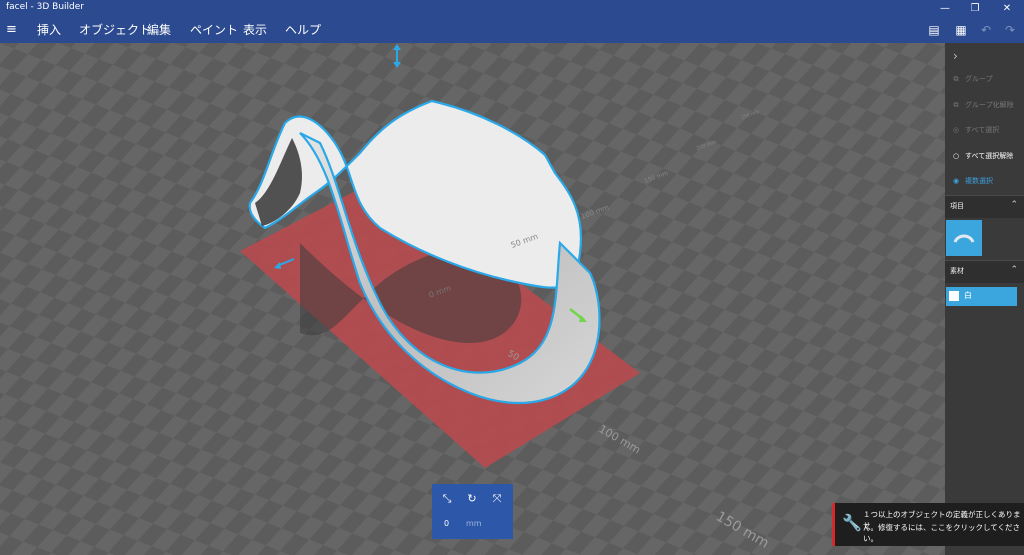  I want to click on panel-item-deselect-all: ○ すべて選択解除, so click(982, 156).